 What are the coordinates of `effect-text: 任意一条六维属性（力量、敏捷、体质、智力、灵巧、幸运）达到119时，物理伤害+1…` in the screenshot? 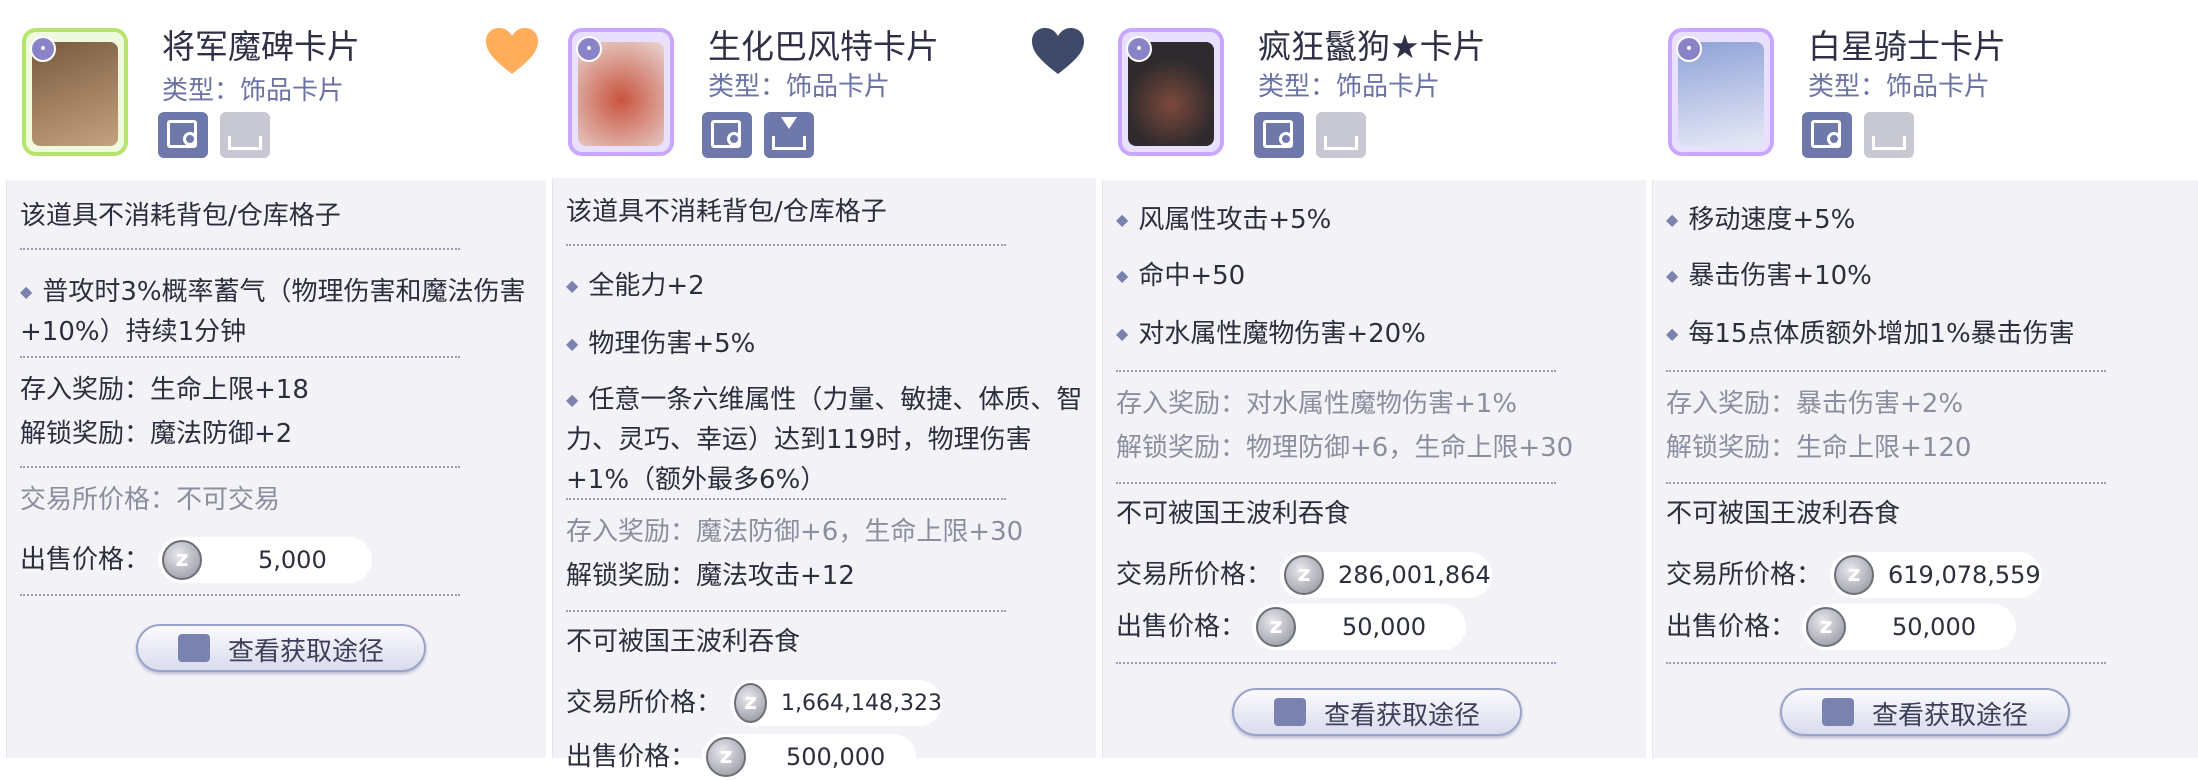 It's located at (824, 440).